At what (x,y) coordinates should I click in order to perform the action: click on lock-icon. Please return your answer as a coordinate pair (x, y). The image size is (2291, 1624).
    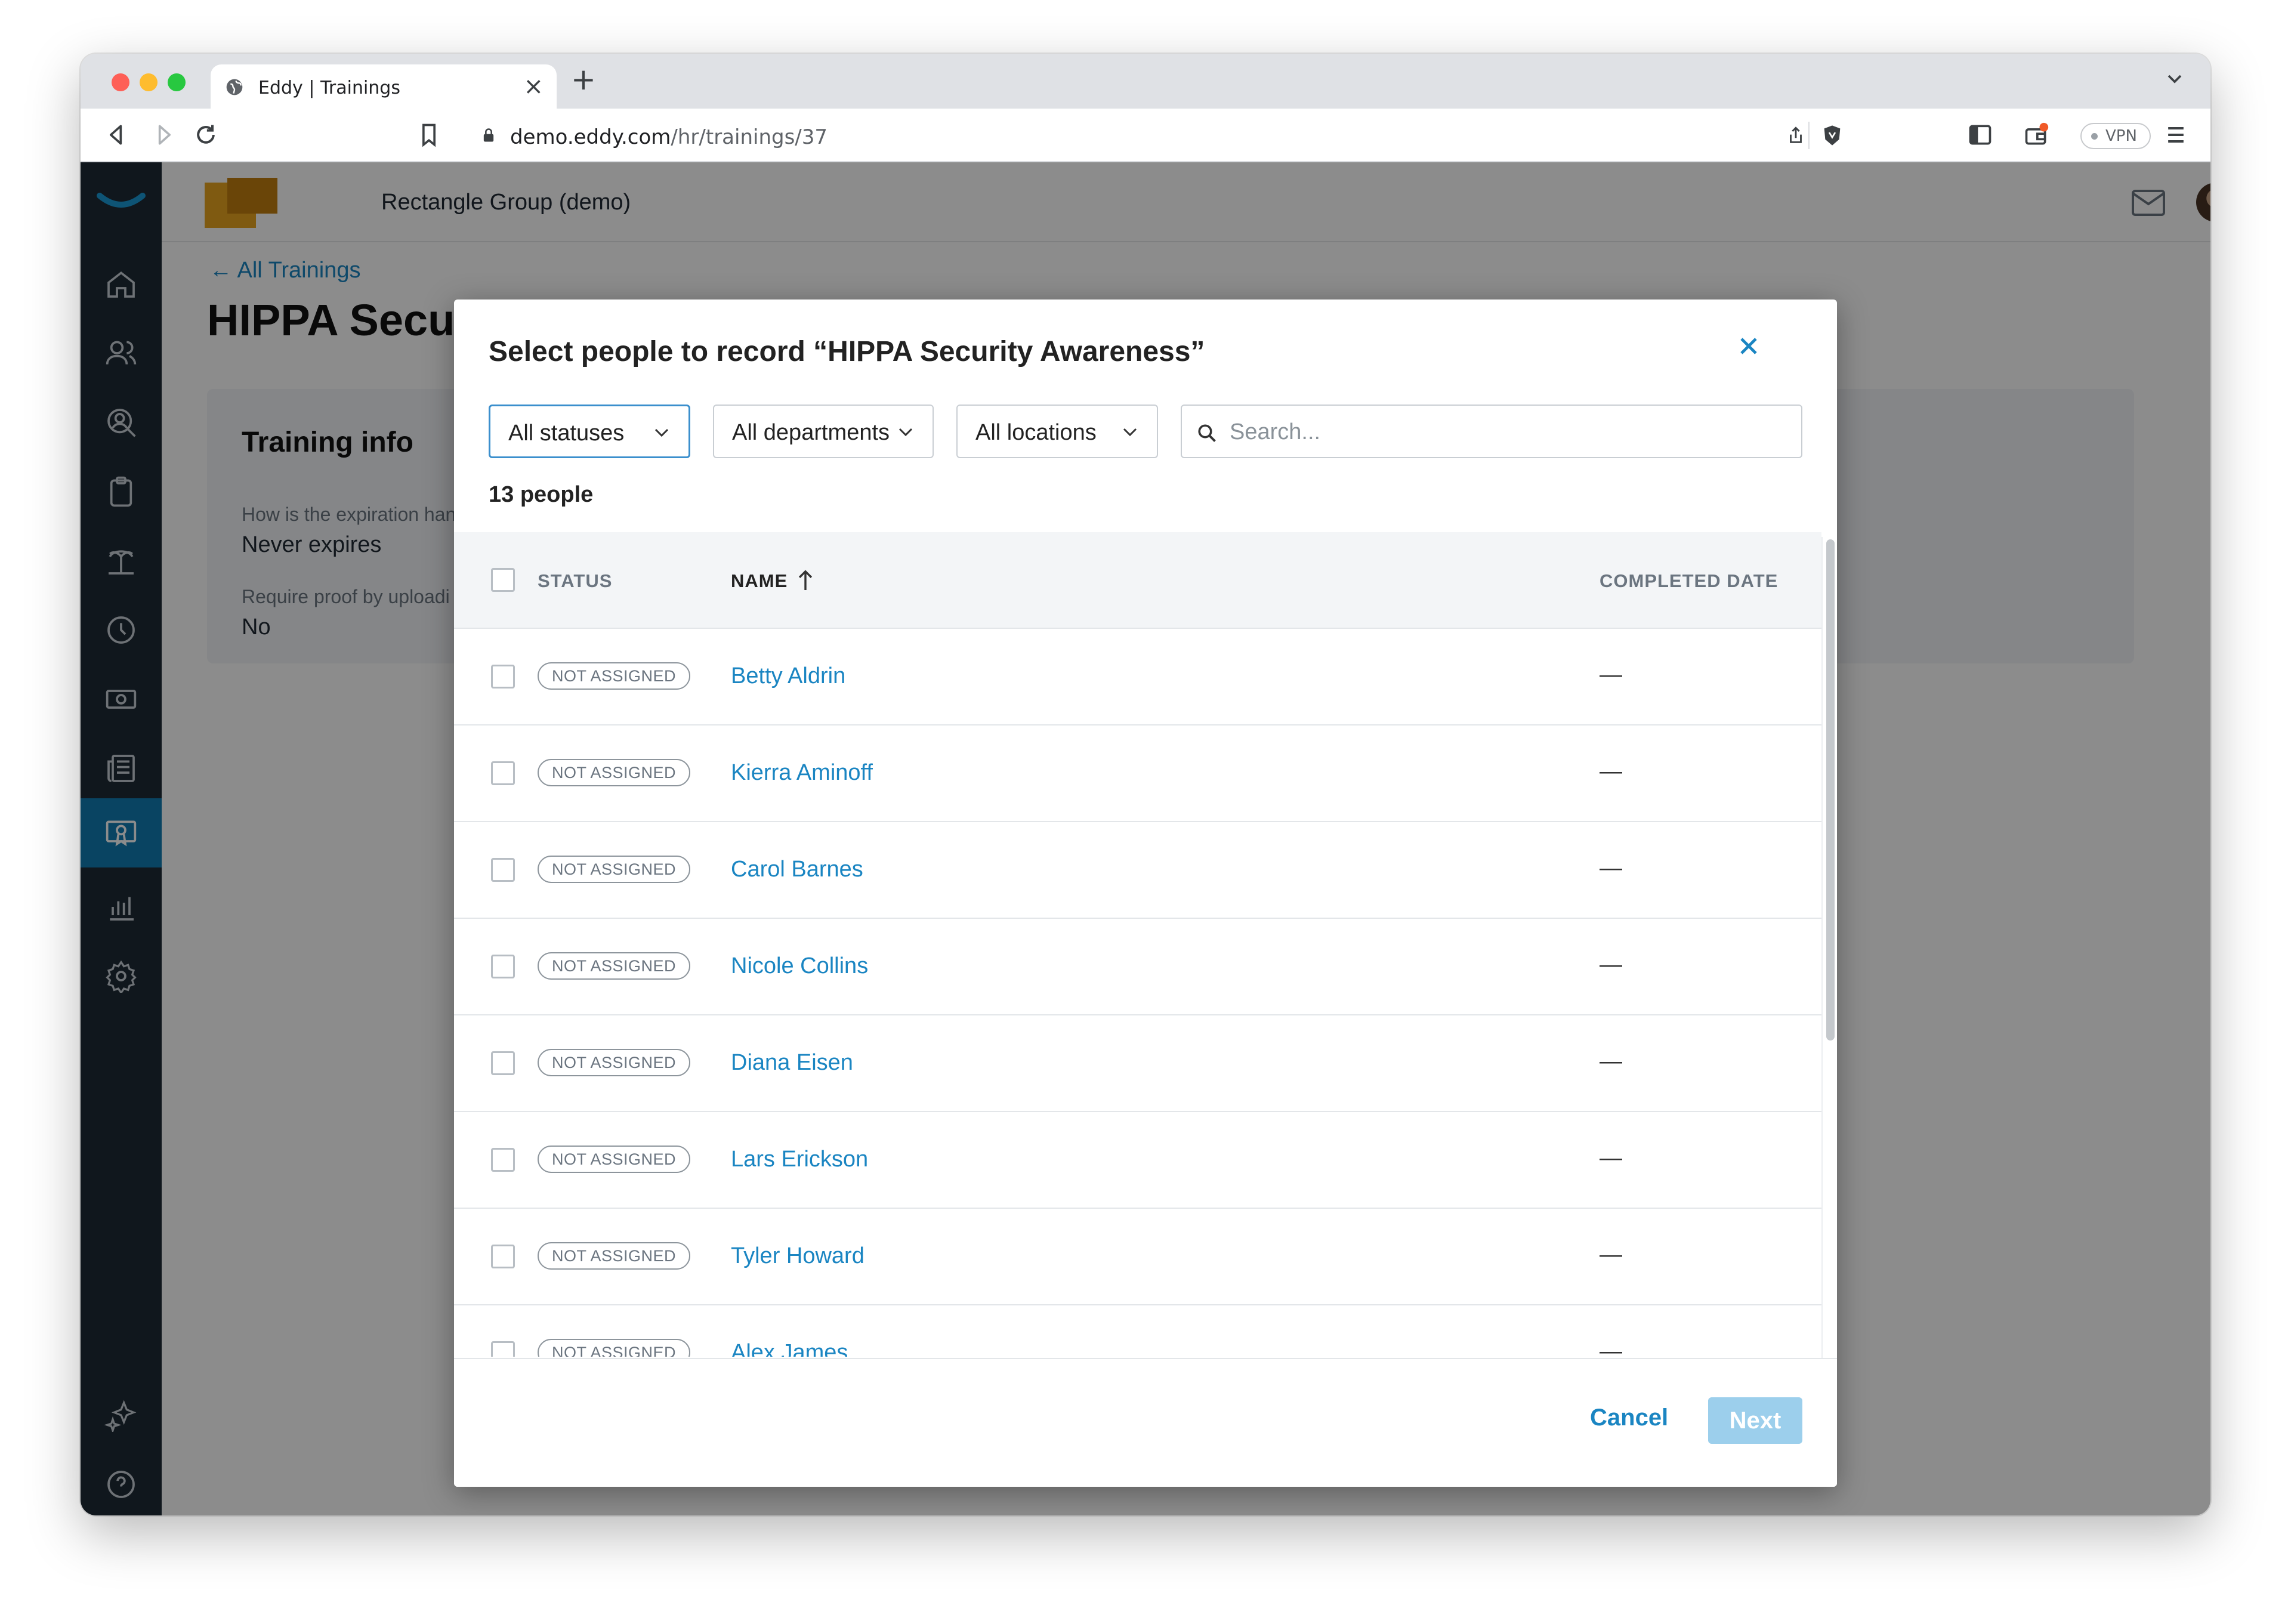
    Looking at the image, I should click on (488, 135).